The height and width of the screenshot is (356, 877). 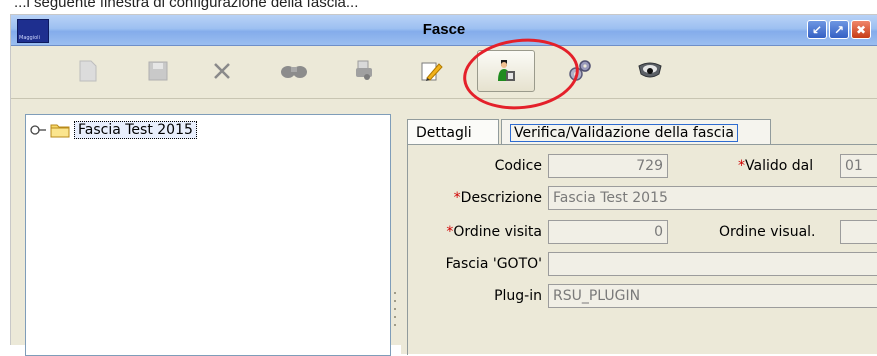 What do you see at coordinates (497, 198) in the screenshot?
I see `descrizione-label: *Descrizione` at bounding box center [497, 198].